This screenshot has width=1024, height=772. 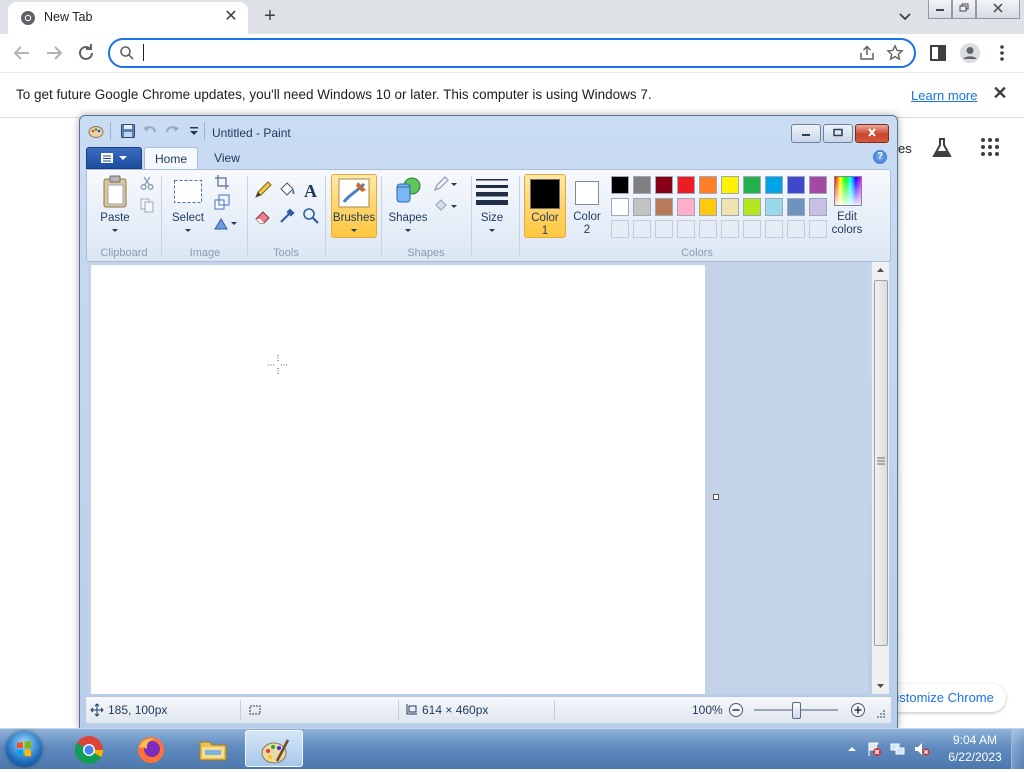 I want to click on tab-view: View, so click(x=227, y=158).